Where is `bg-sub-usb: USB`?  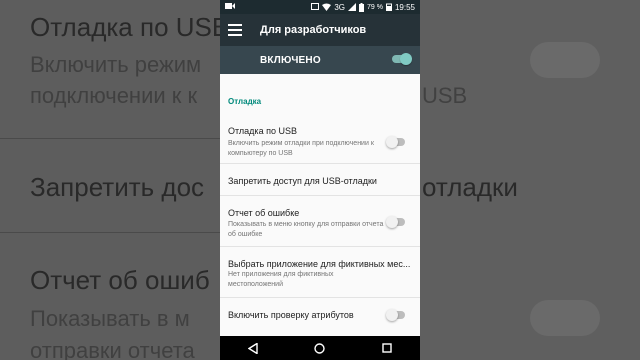
bg-sub-usb: USB is located at coordinates (445, 95).